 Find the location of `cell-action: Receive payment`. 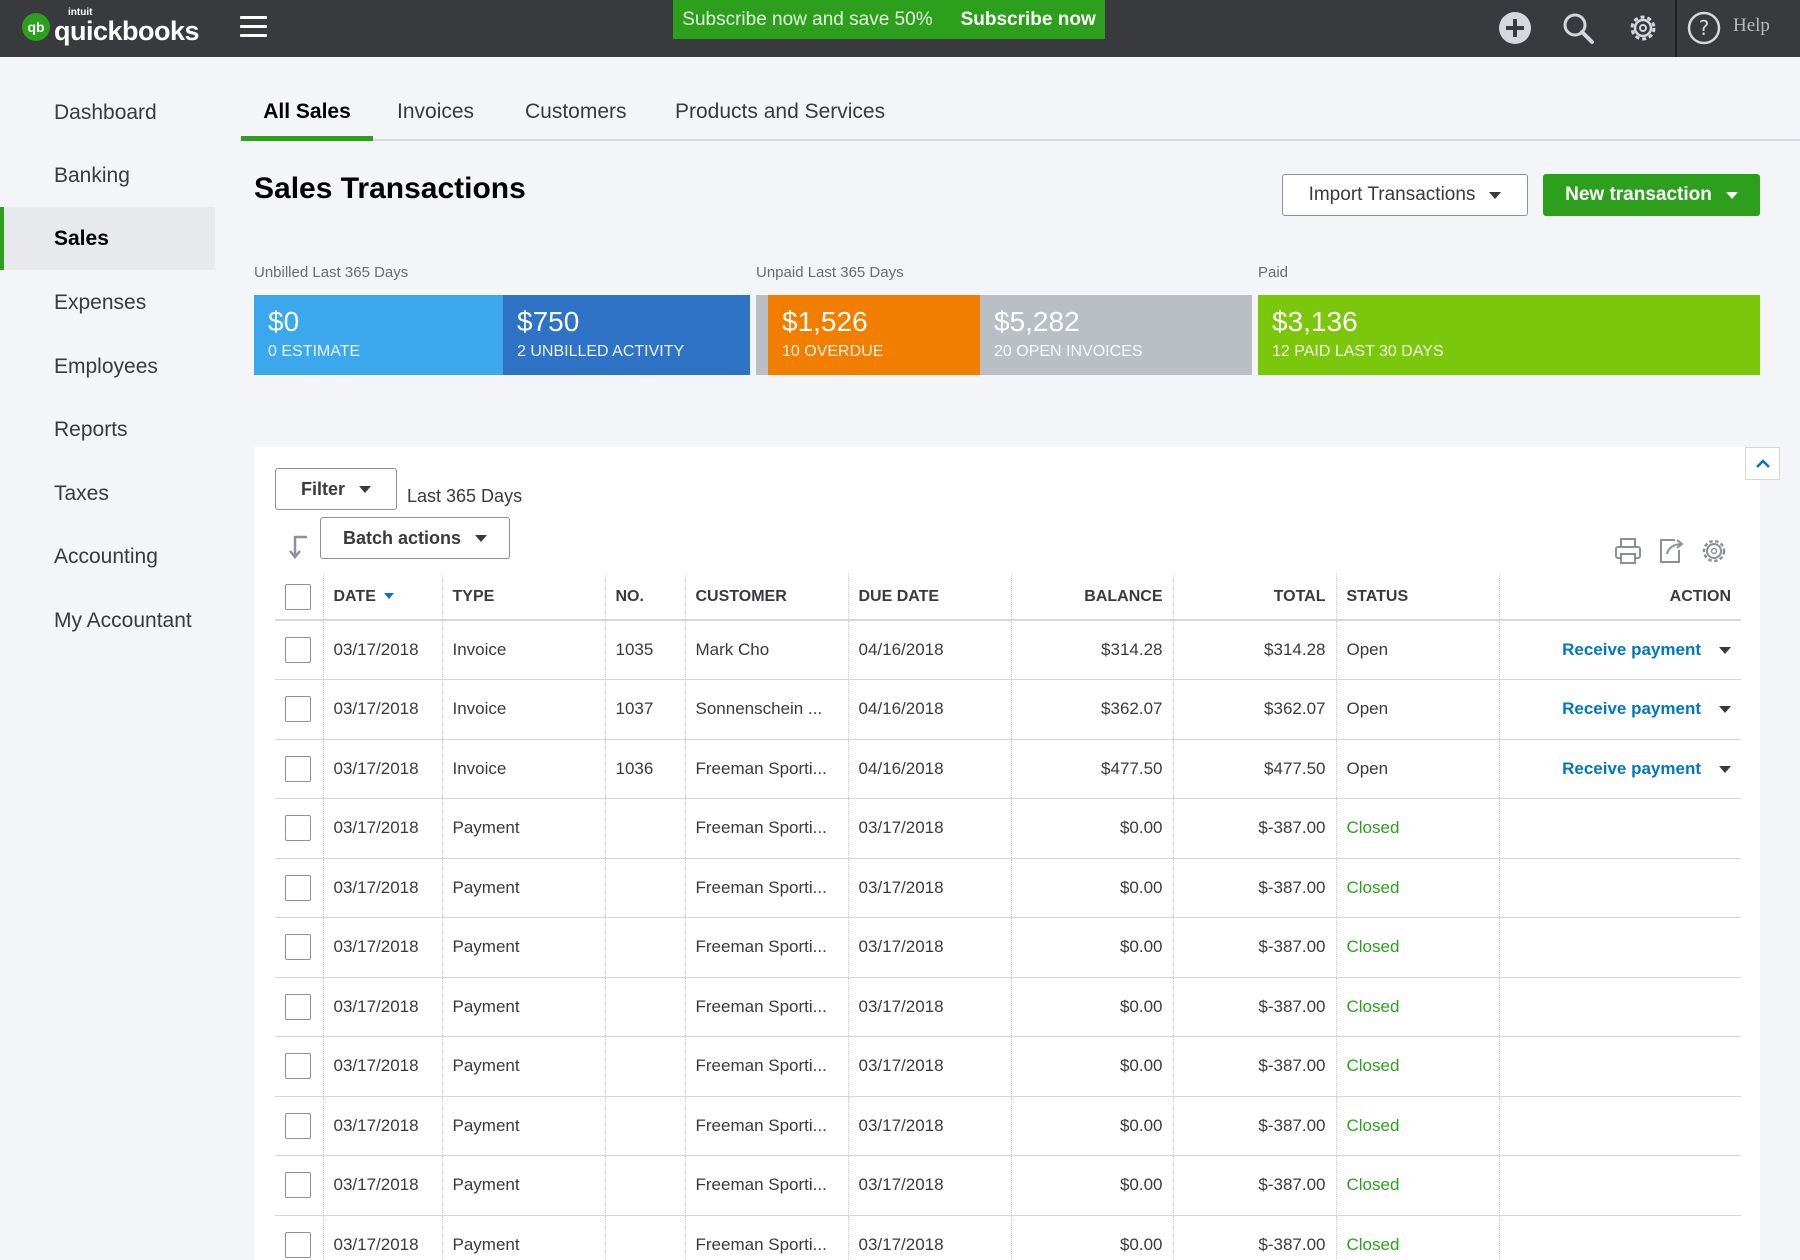

cell-action: Receive payment is located at coordinates (1620, 769).